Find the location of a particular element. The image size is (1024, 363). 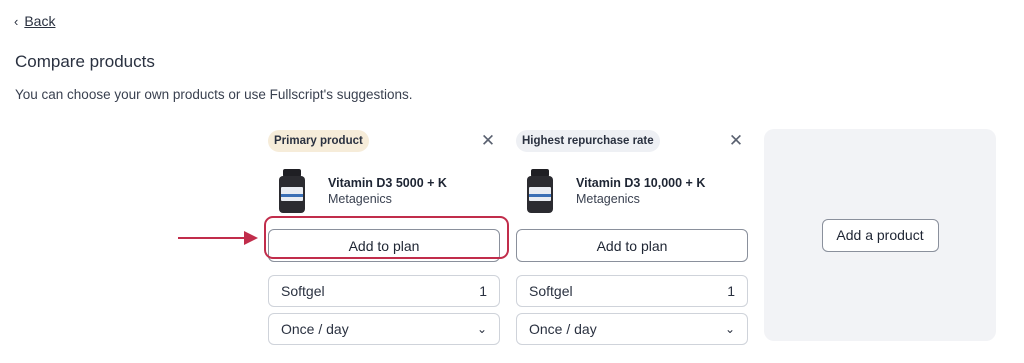

arrow-right-icon is located at coordinates (218, 238).